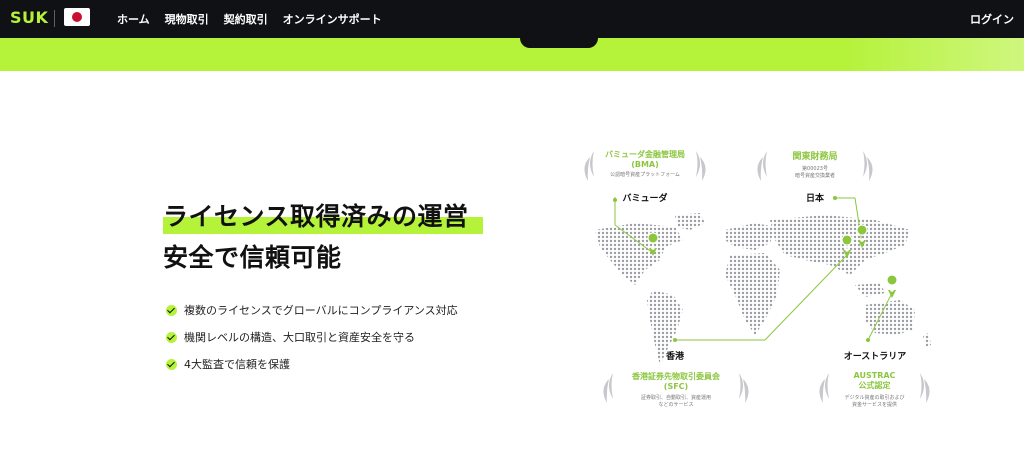 The height and width of the screenshot is (457, 1024). Describe the element at coordinates (675, 398) in the screenshot. I see `hk-desc1: 証券取引、自動取引、資産運用` at that location.